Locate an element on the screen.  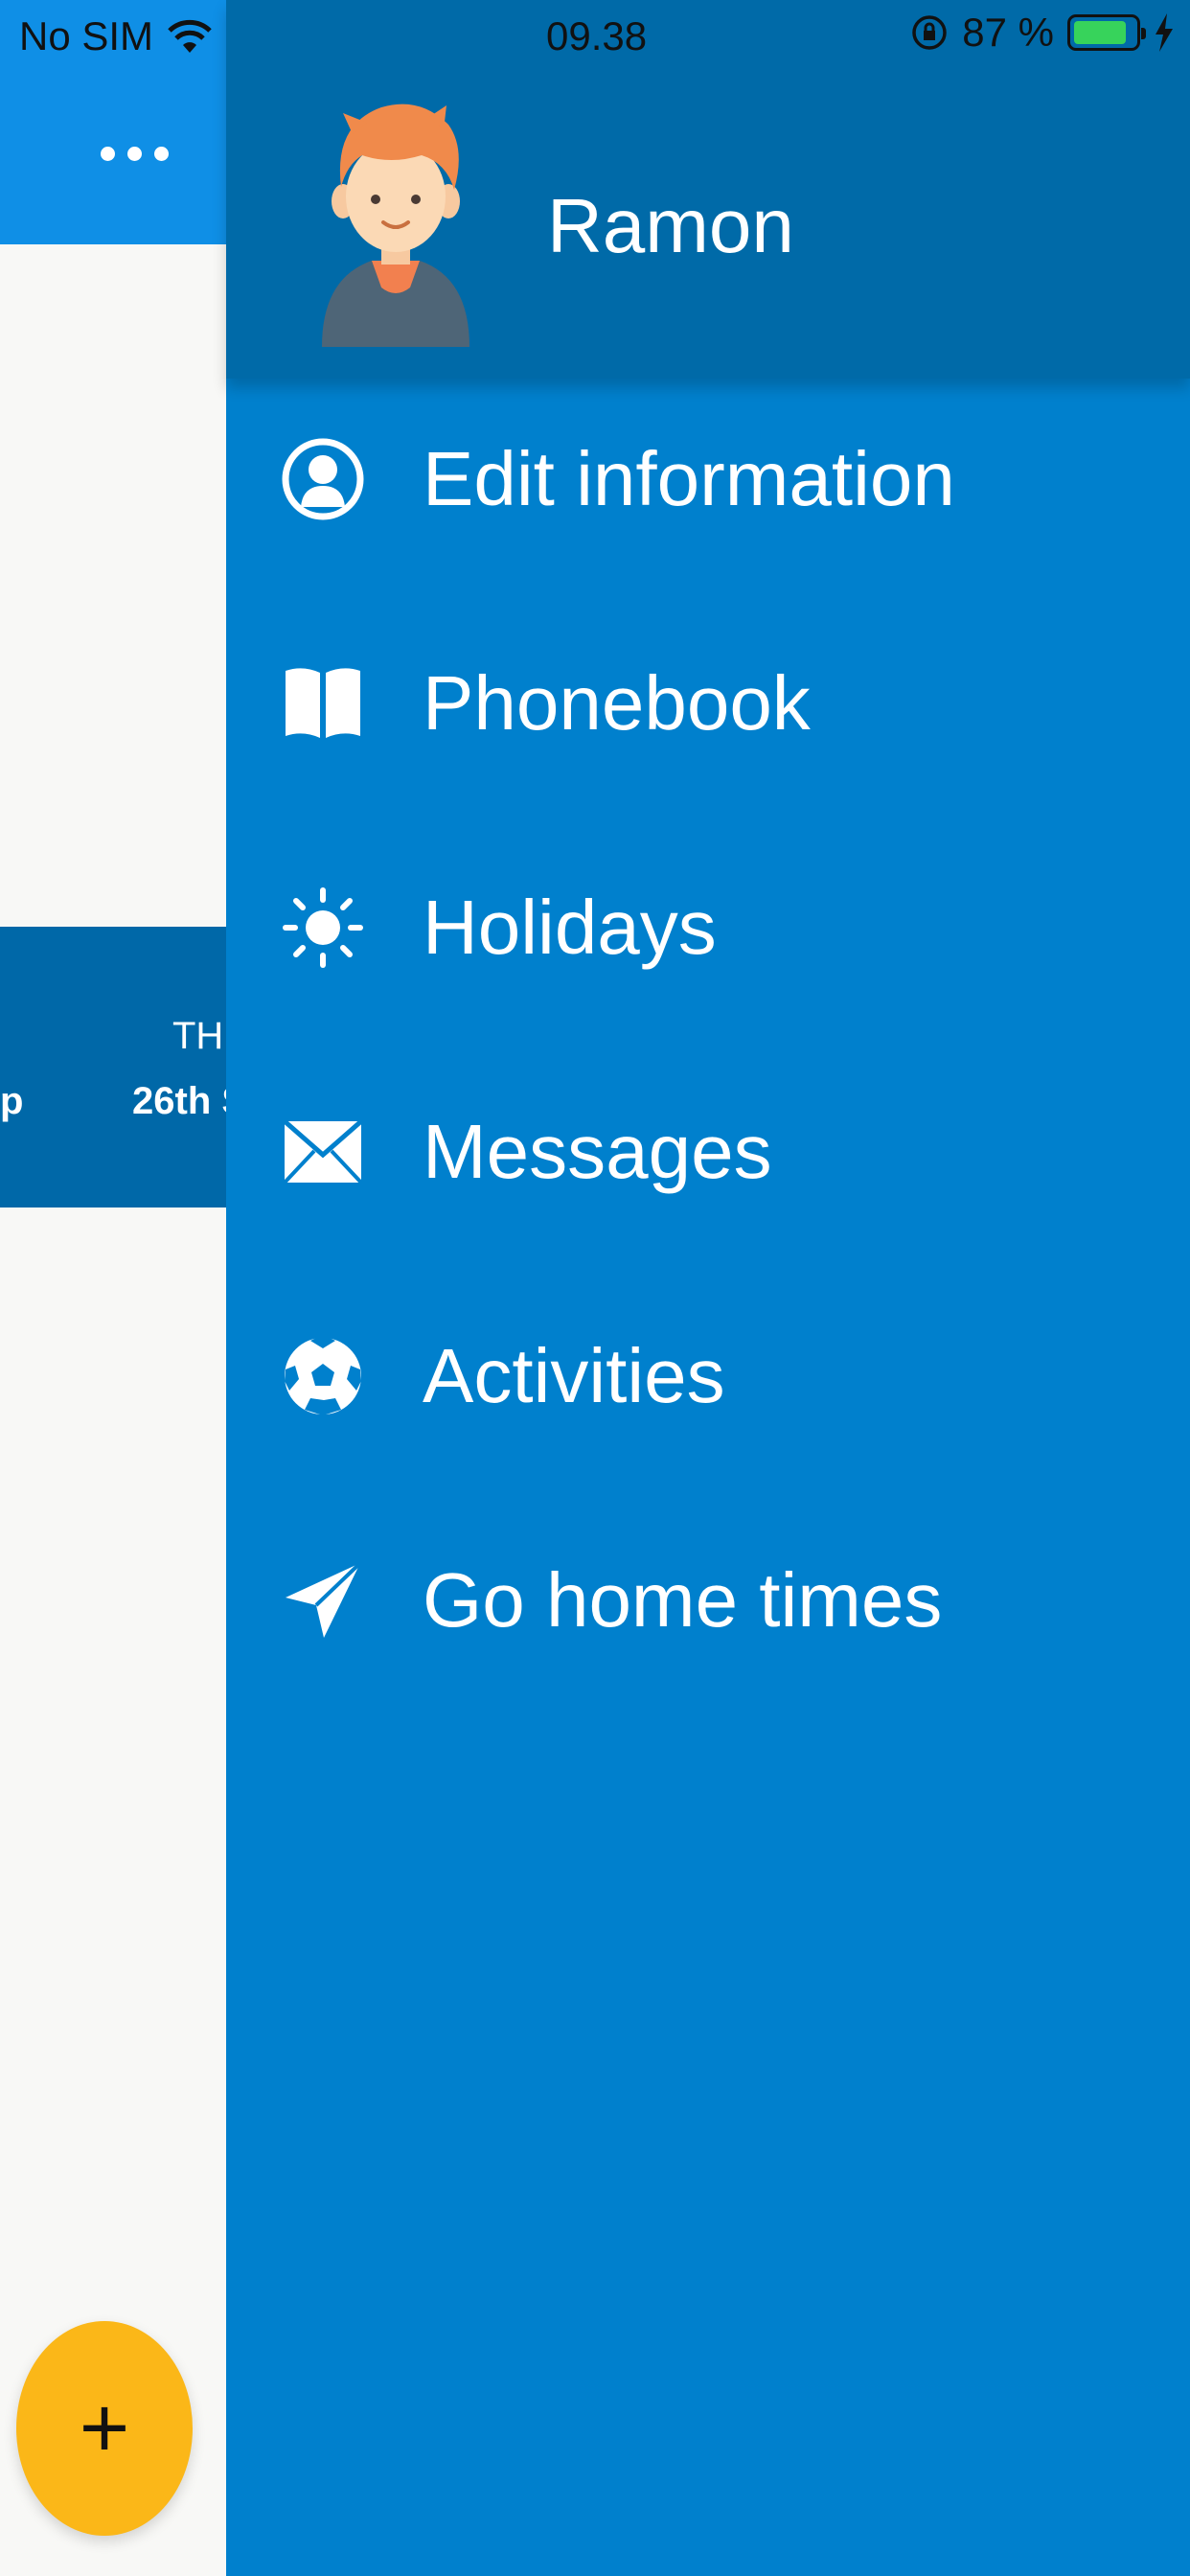
charging-bolt-icon is located at coordinates (1164, 32).